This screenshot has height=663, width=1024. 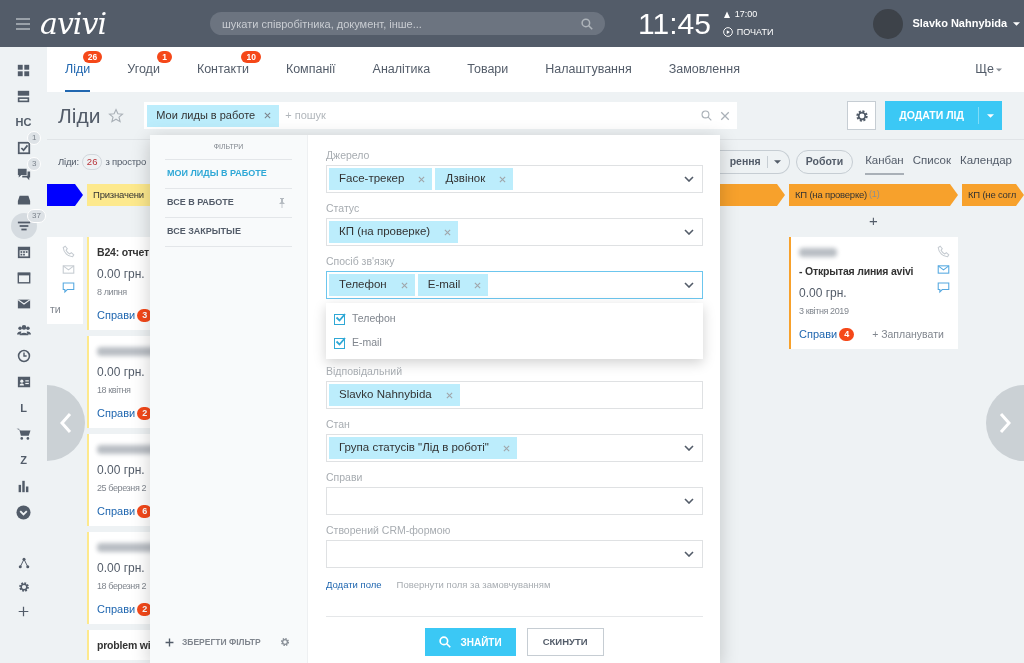 I want to click on count-badge: 1, so click(x=34, y=138).